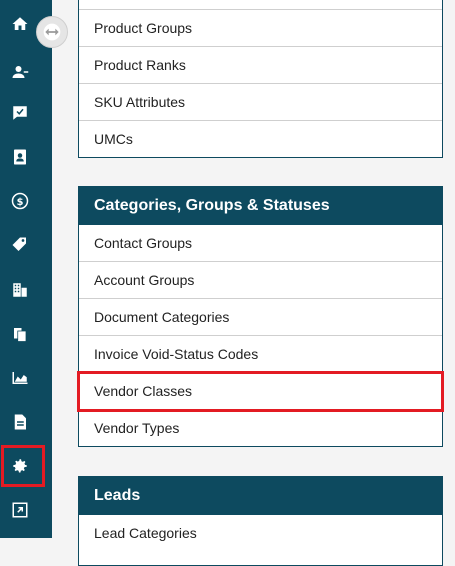 The height and width of the screenshot is (566, 455). Describe the element at coordinates (260, 354) in the screenshot. I see `list-item-invoice-void-status-codes: Invoice Void-Status Codes` at that location.